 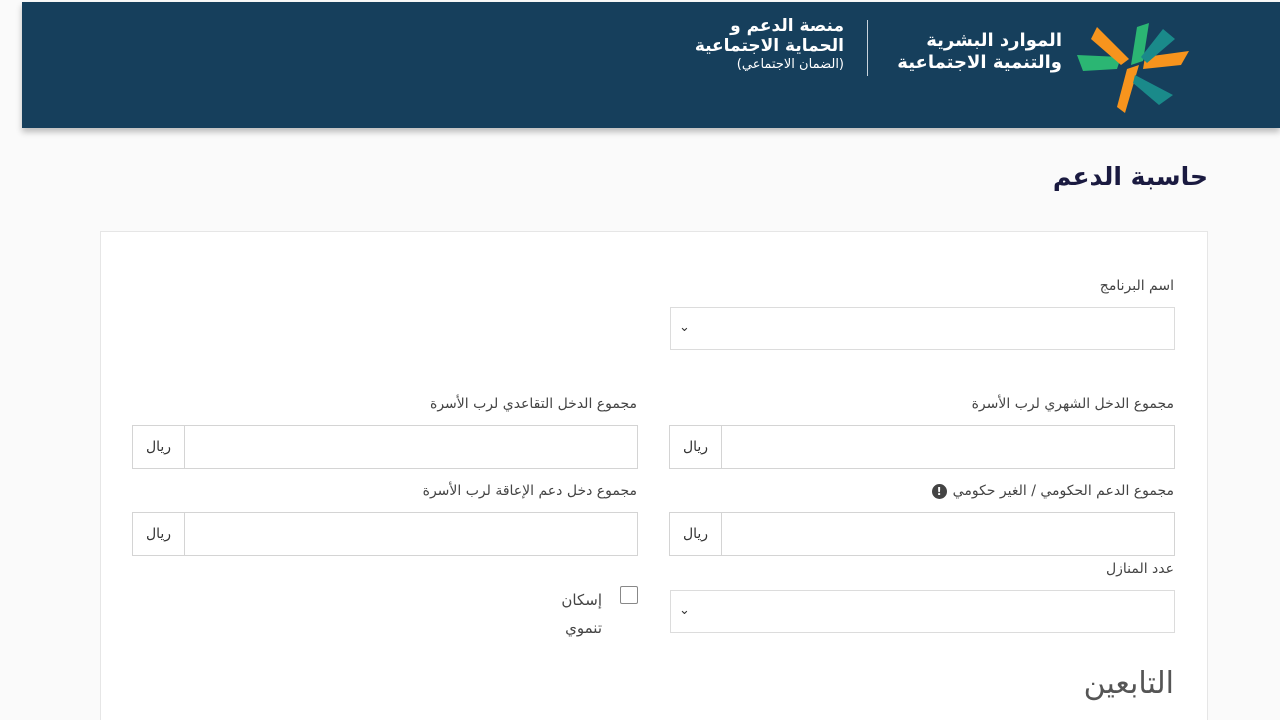 I want to click on gov-support-input, so click(x=948, y=534).